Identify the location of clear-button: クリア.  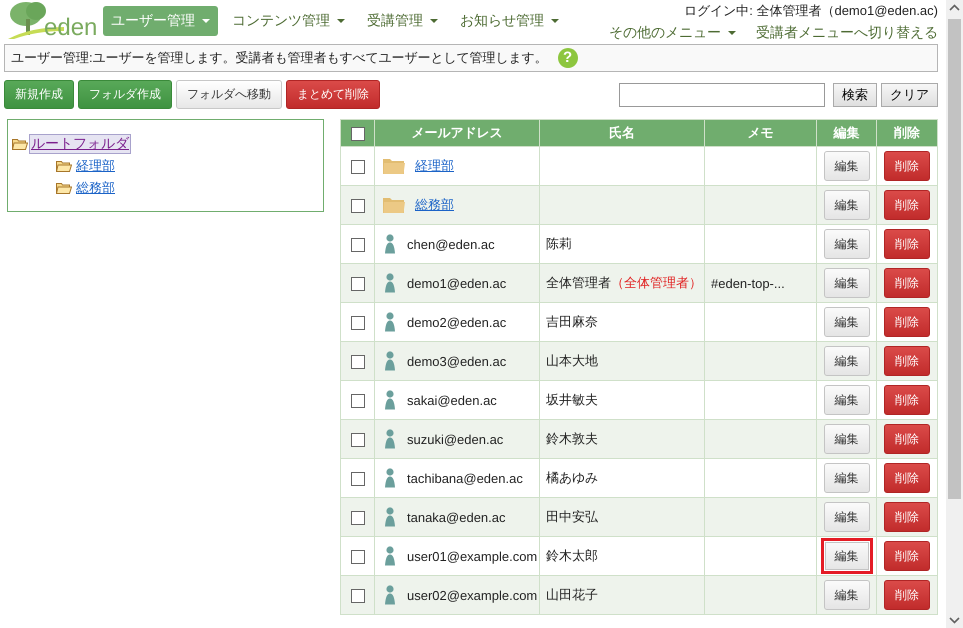
(909, 94).